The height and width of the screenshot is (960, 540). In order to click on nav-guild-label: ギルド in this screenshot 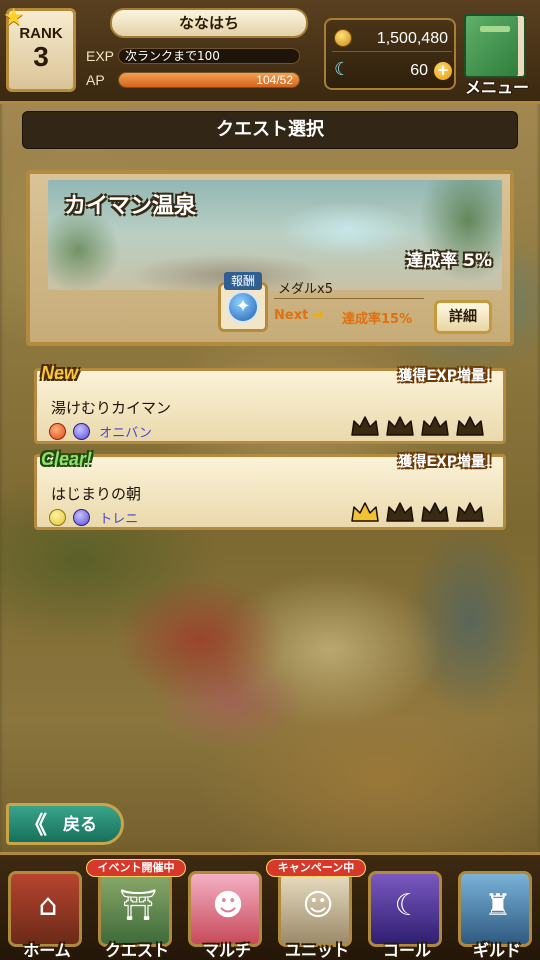, I will do `click(496, 950)`.